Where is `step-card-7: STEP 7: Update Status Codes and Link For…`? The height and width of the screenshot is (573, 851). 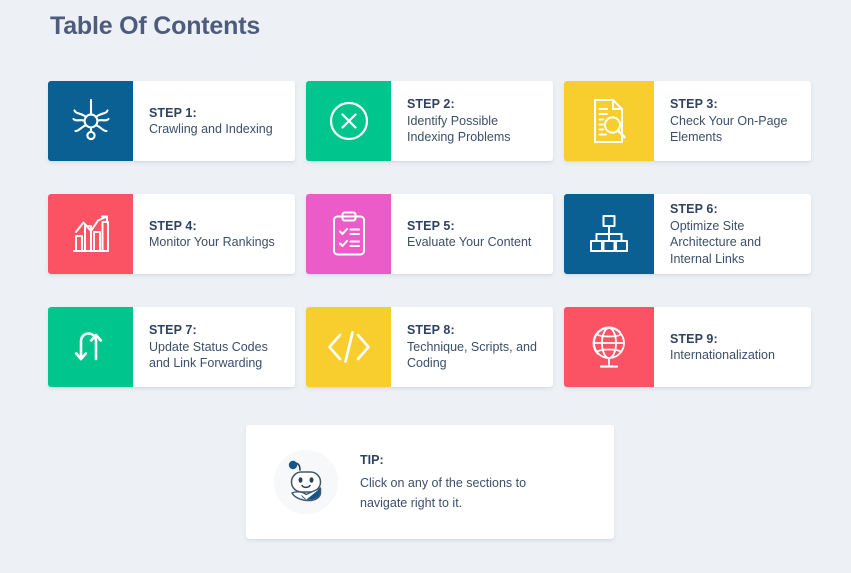 step-card-7: STEP 7: Update Status Codes and Link For… is located at coordinates (171, 347).